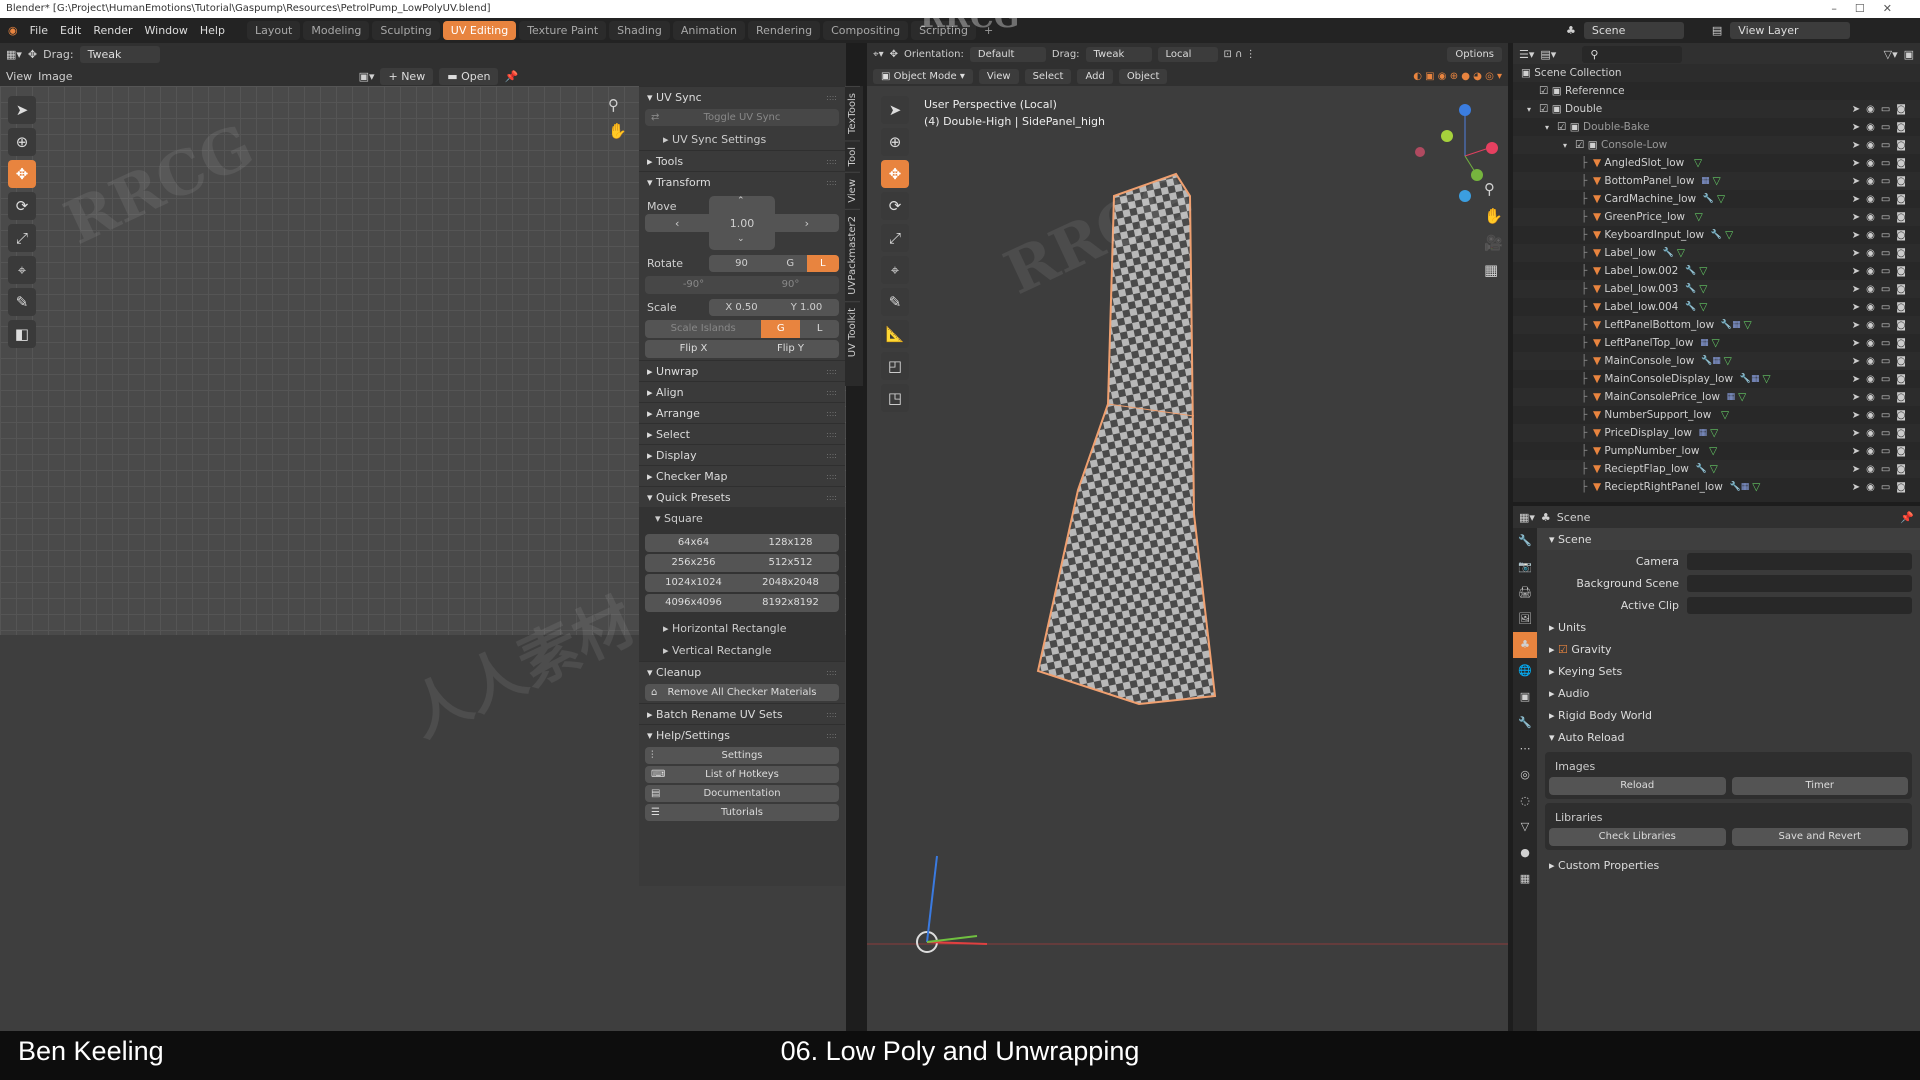  Describe the element at coordinates (1525, 645) in the screenshot. I see `properties-tab-icon: ♣` at that location.